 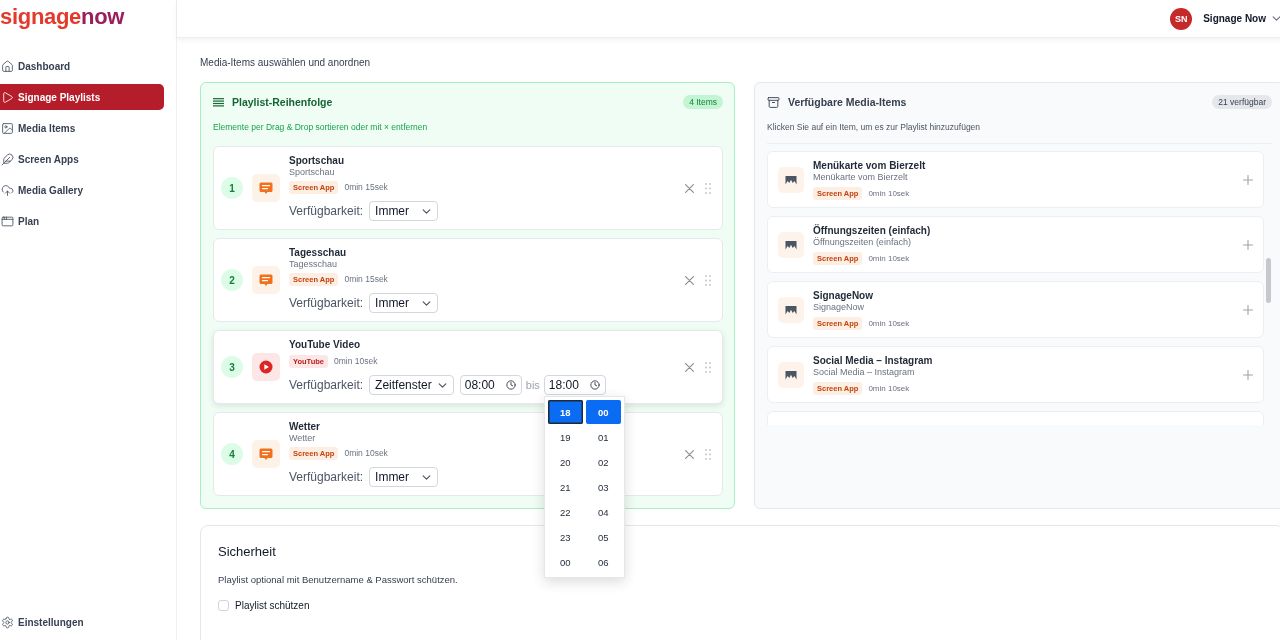 I want to click on panel-title: Playlist-Reihenfolge, so click(x=282, y=102).